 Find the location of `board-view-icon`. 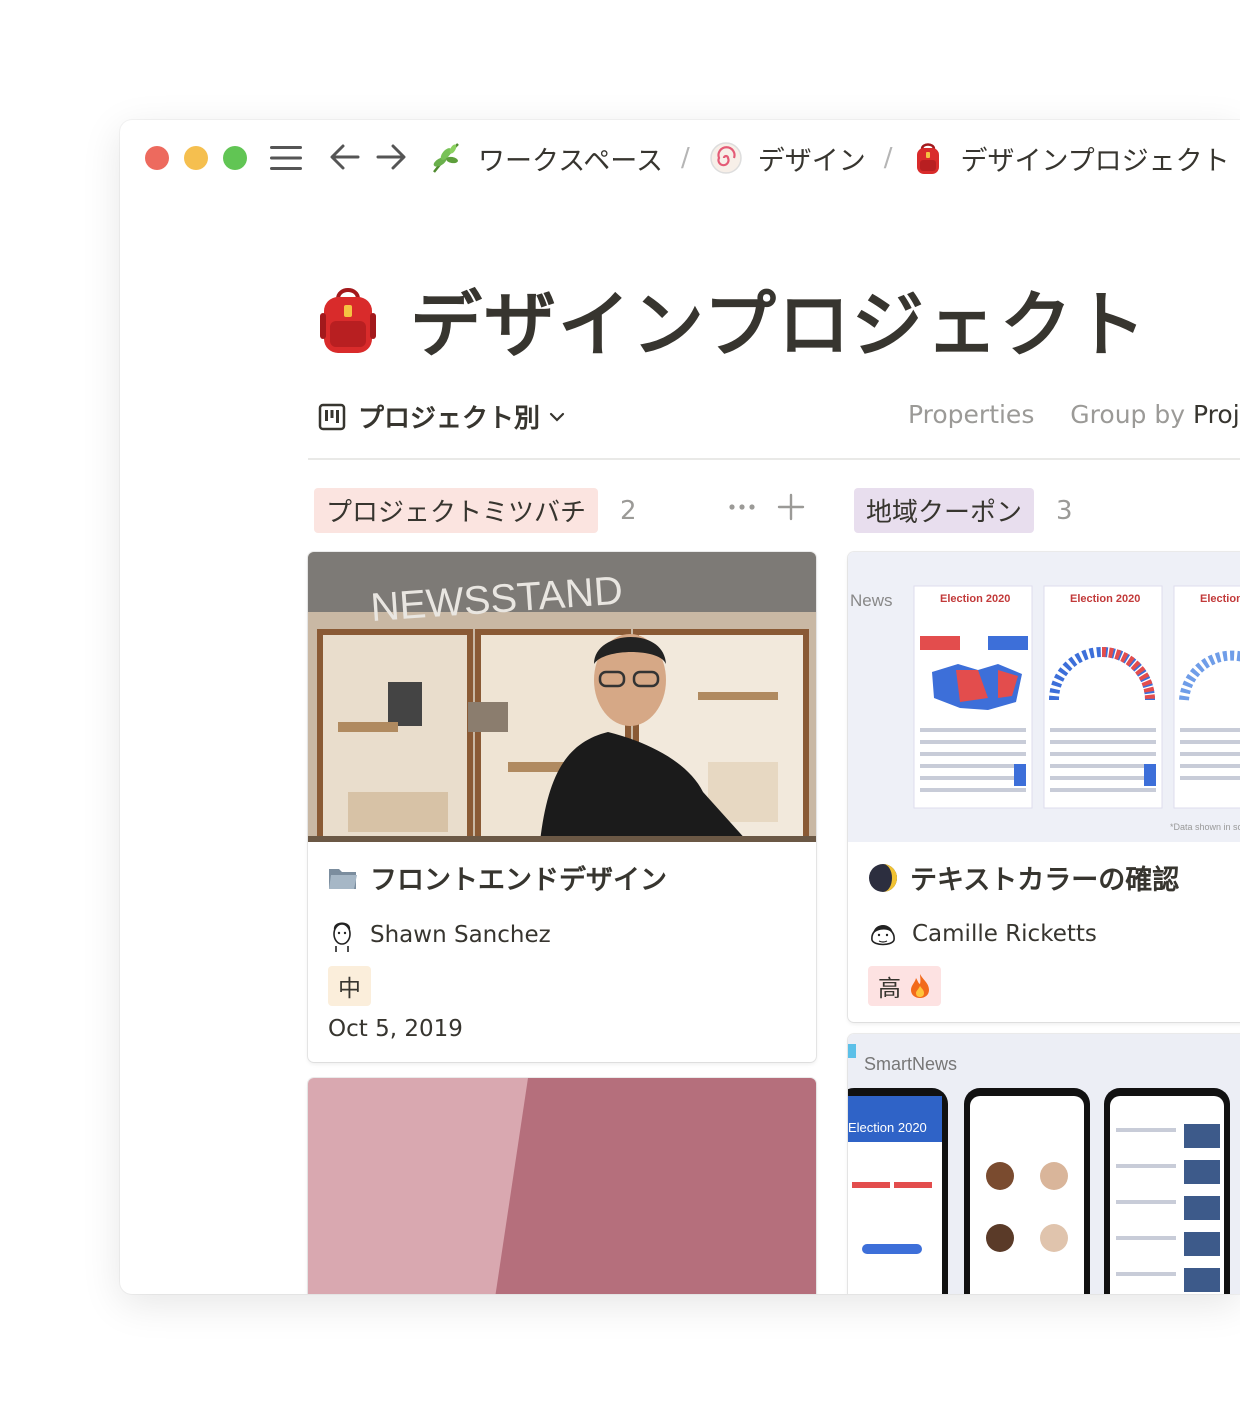

board-view-icon is located at coordinates (332, 416).